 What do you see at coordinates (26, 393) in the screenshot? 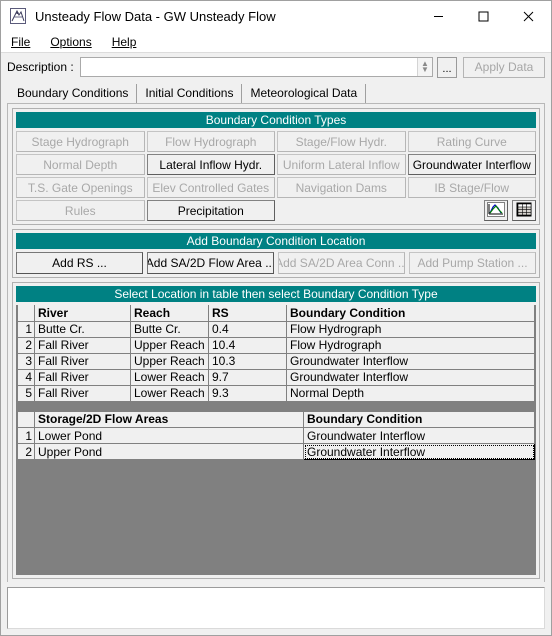
I see `row-number: 5` at bounding box center [26, 393].